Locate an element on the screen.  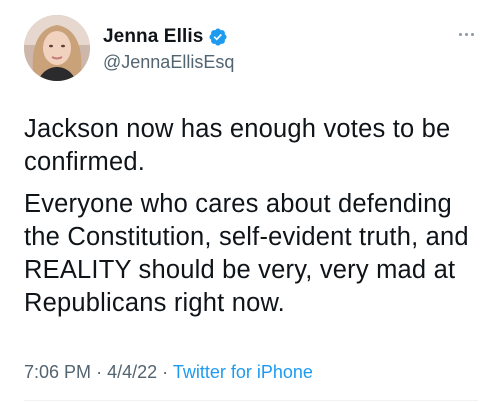
tweet-time: 7:06 PM is located at coordinates (57, 372).